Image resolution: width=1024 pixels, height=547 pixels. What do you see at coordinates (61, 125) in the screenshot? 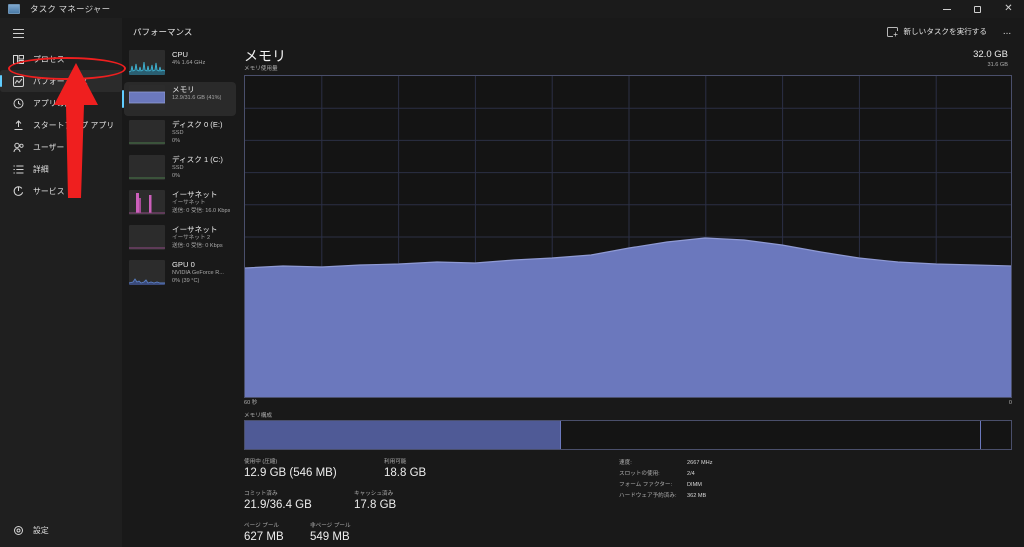
I see `sidebar-item-startup-apps: スタートアップ アプリ` at bounding box center [61, 125].